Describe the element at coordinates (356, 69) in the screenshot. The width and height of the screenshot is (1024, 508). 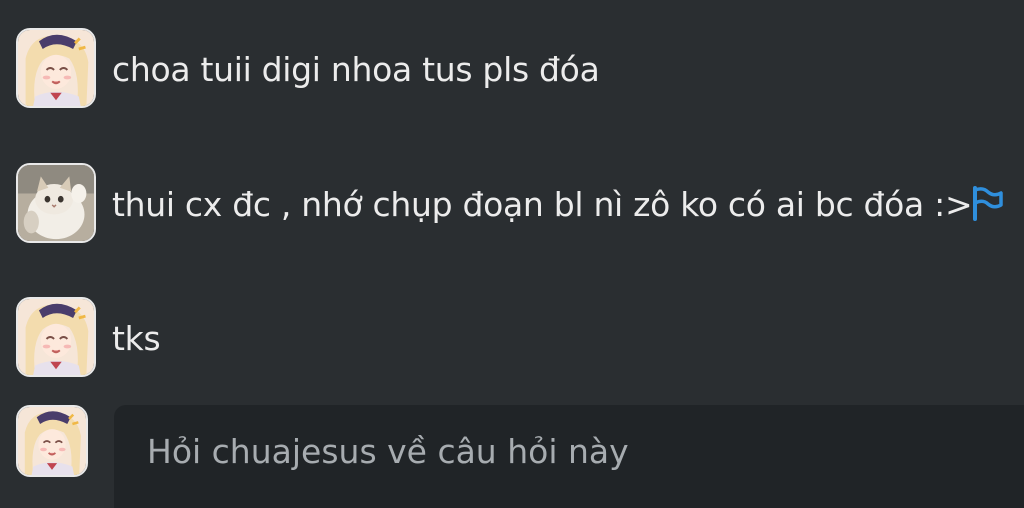
I see `comment-text: choa tuii digi nhoa tus pls đóa` at that location.